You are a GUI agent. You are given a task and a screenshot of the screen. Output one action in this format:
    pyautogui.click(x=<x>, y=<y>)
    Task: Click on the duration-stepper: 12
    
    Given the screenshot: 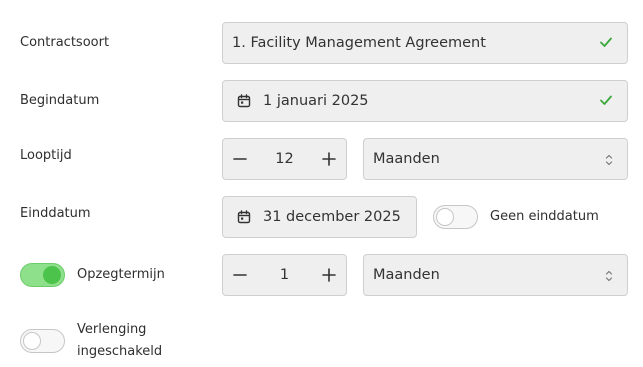 What is the action you would take?
    pyautogui.click(x=284, y=159)
    